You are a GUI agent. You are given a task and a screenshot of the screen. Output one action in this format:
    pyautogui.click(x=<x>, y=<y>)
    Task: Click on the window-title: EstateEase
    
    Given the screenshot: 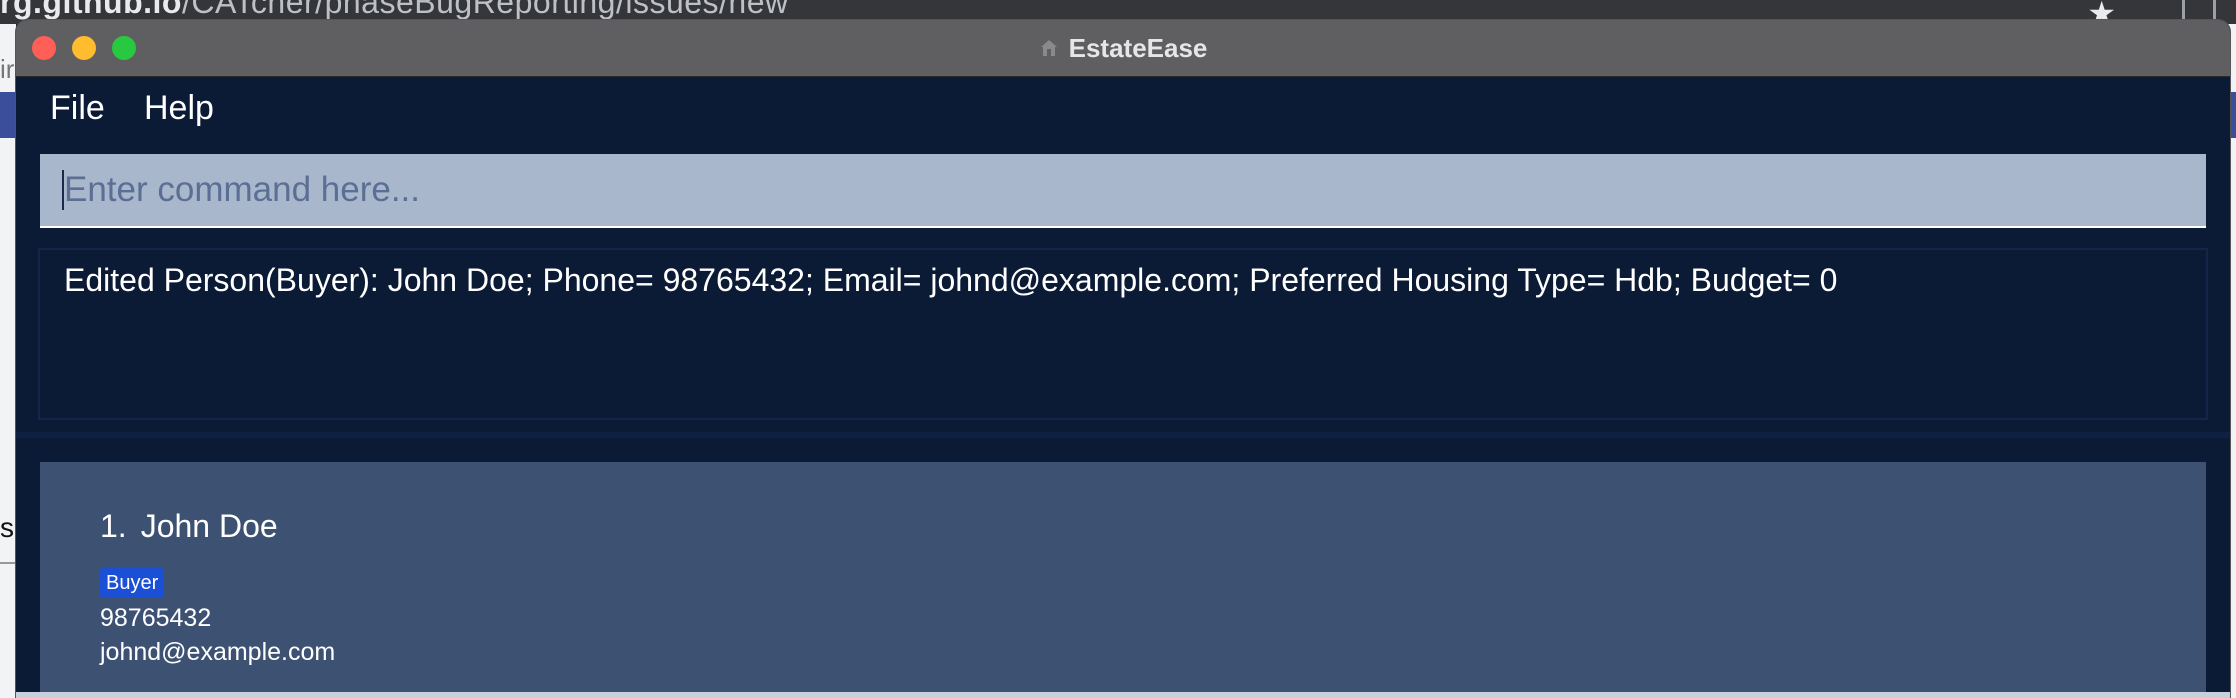 What is the action you would take?
    pyautogui.click(x=1138, y=47)
    